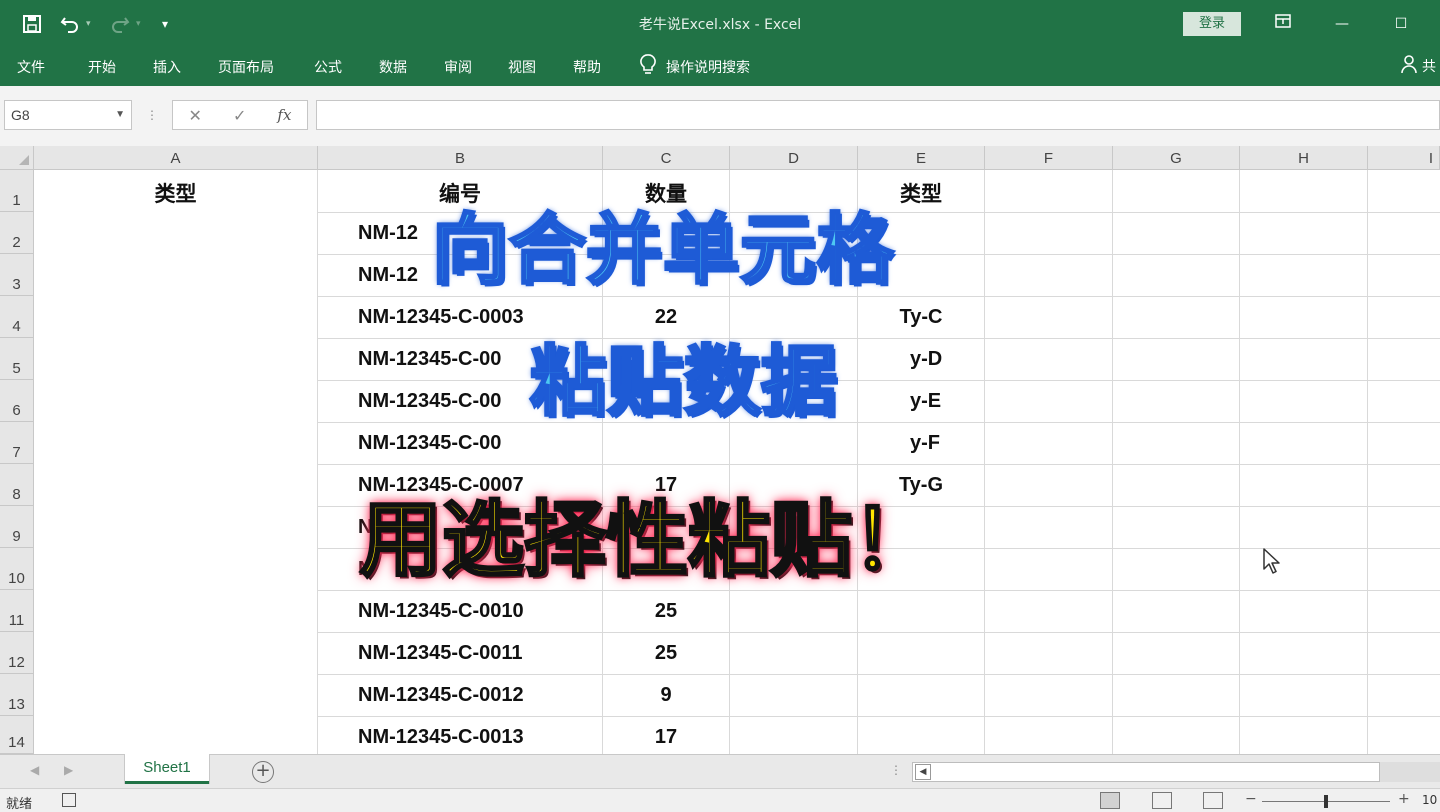 This screenshot has height=812, width=1440. What do you see at coordinates (666, 737) in the screenshot?
I see `cell-c14: 17` at bounding box center [666, 737].